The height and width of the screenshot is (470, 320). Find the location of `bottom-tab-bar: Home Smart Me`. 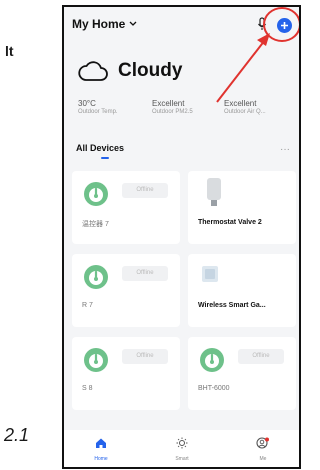

bottom-tab-bar: Home Smart Me is located at coordinates (181, 448).